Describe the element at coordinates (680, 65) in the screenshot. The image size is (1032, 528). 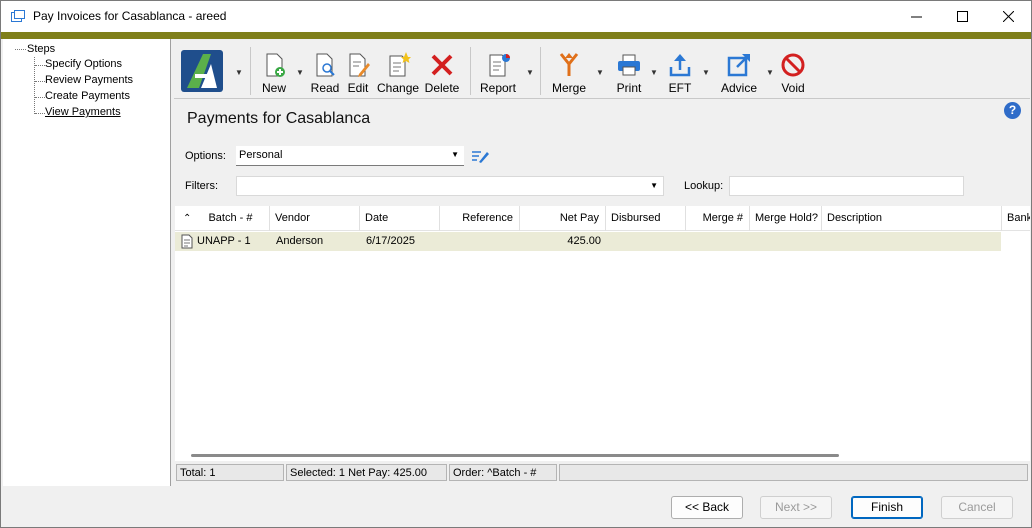
I see `eft-upload-icon` at that location.